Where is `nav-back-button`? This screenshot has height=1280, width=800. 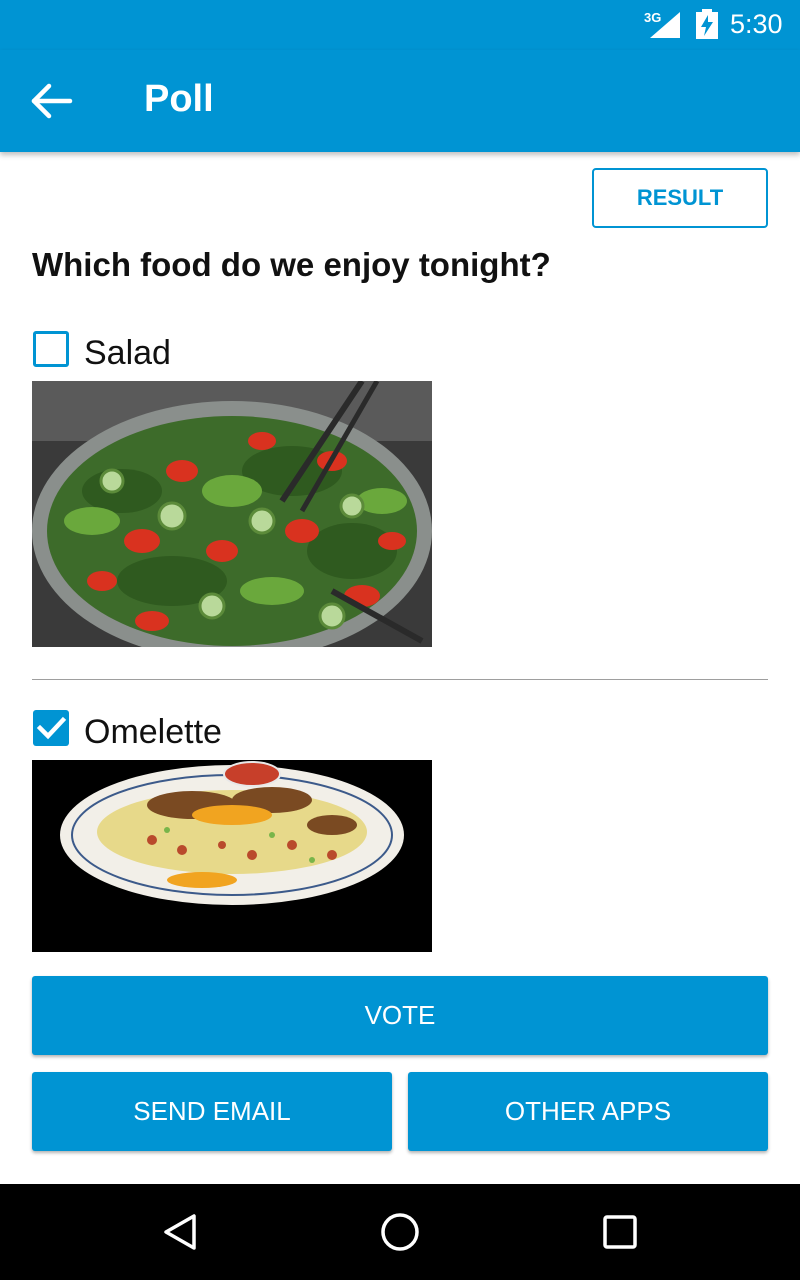
nav-back-button is located at coordinates (180, 1232).